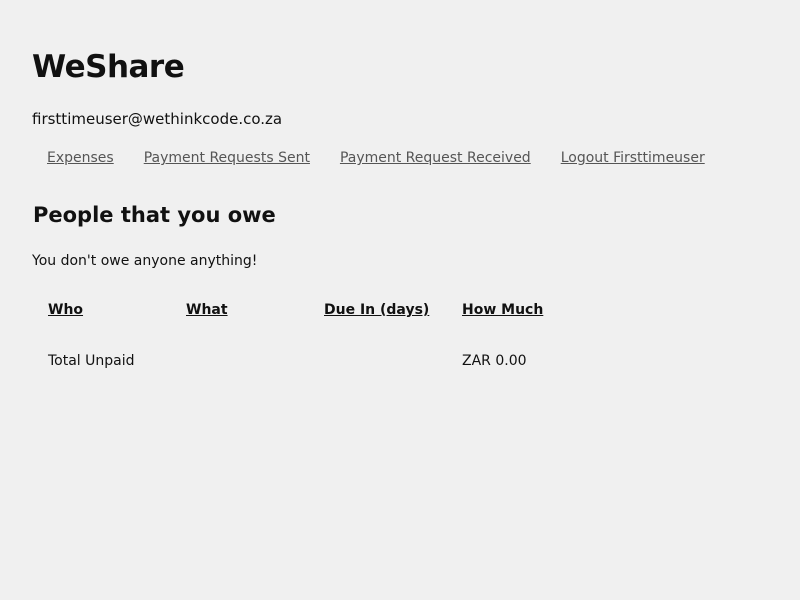  I want to click on column-header-what: What, so click(207, 310).